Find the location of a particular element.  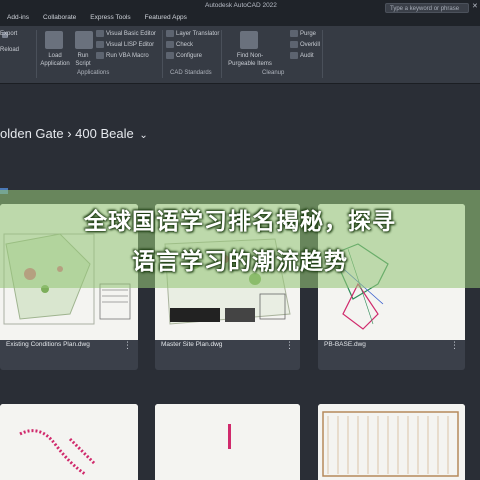

overkill-icon is located at coordinates (294, 44).